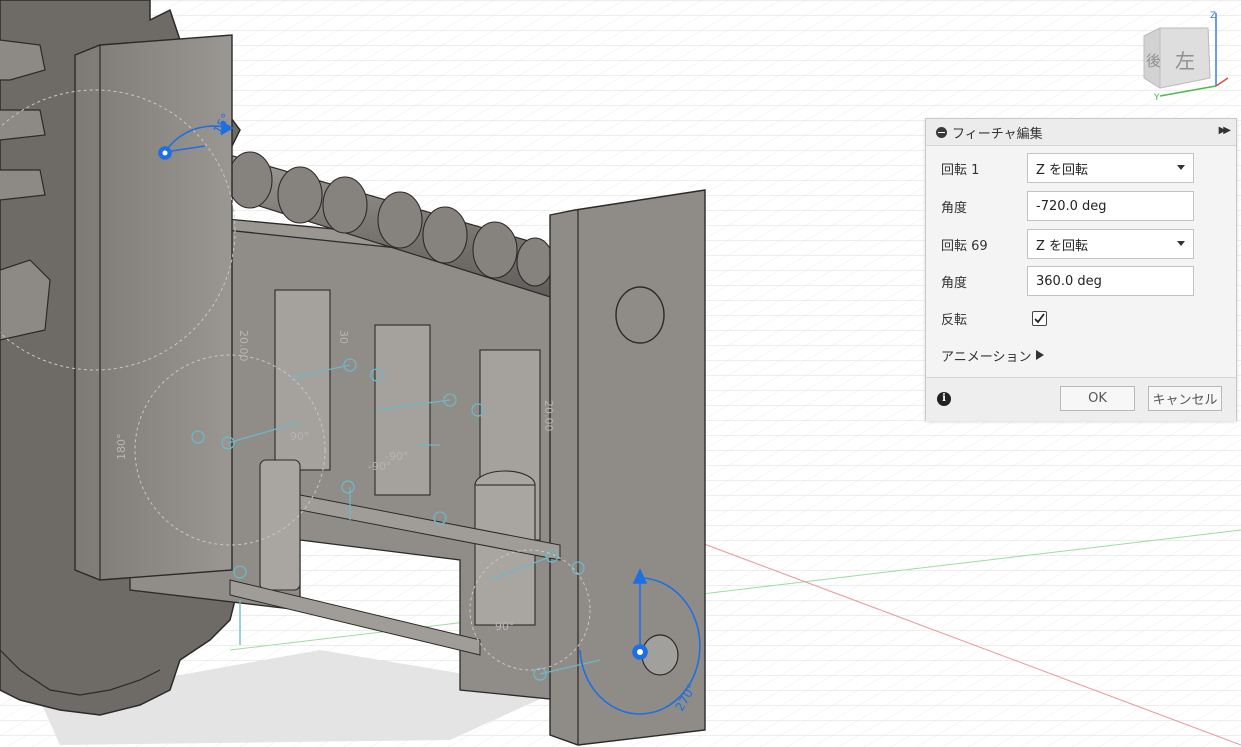  I want to click on rotation-1-dropdown: Z を回転, so click(1110, 168).